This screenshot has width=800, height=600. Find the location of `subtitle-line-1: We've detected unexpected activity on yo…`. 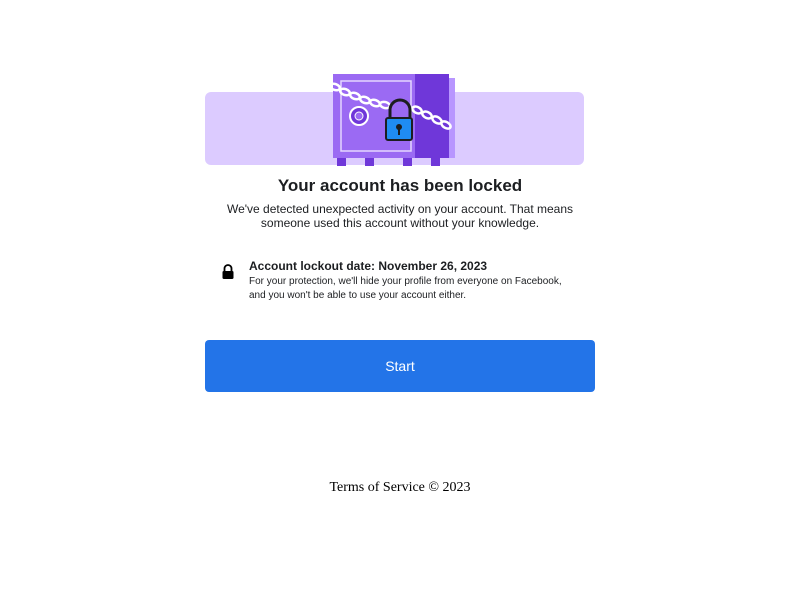

subtitle-line-1: We've detected unexpected activity on yo… is located at coordinates (400, 209).